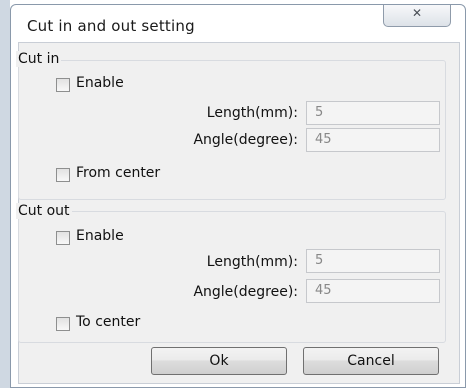 The width and height of the screenshot is (468, 388). What do you see at coordinates (245, 292) in the screenshot?
I see `cut-out-angle-label: Angle(degree):` at bounding box center [245, 292].